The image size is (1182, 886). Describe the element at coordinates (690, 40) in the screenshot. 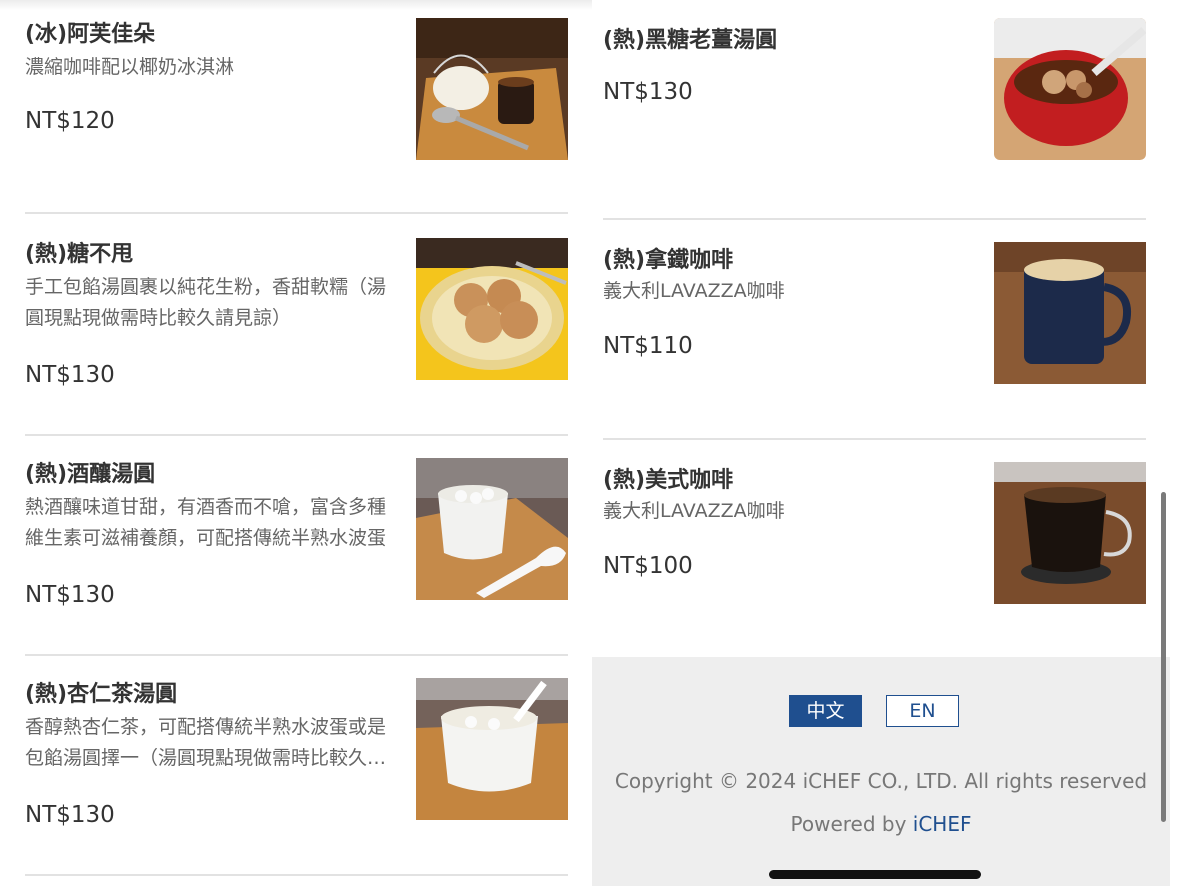

I see `item-name: (熱)黑糖老薑湯圓` at that location.